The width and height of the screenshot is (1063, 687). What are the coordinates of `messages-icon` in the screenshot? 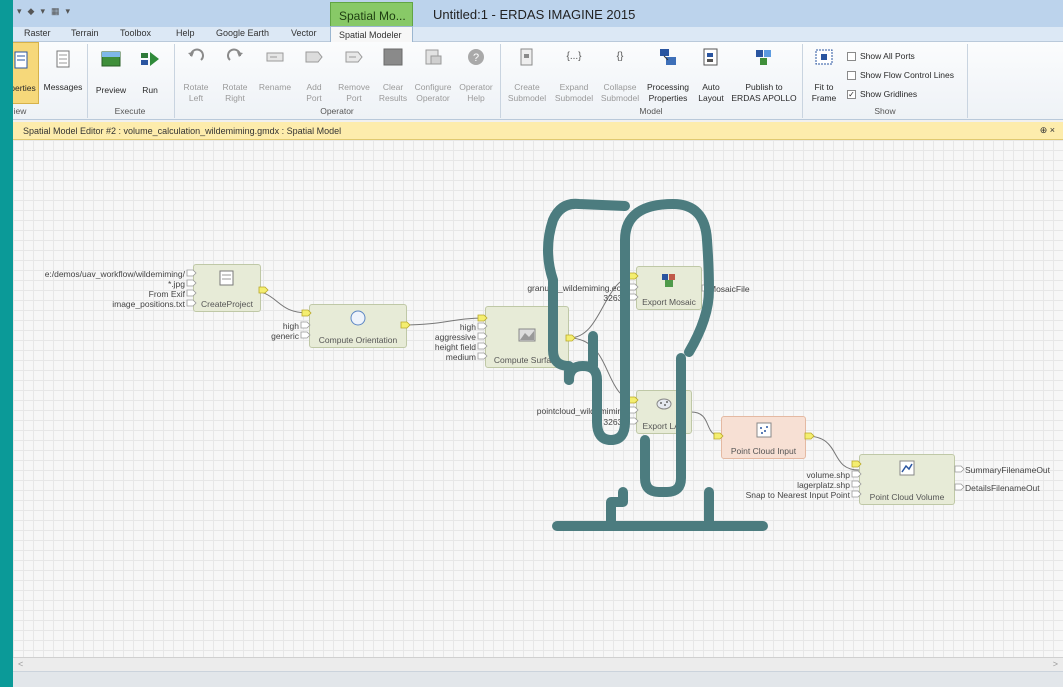 It's located at (63, 59).